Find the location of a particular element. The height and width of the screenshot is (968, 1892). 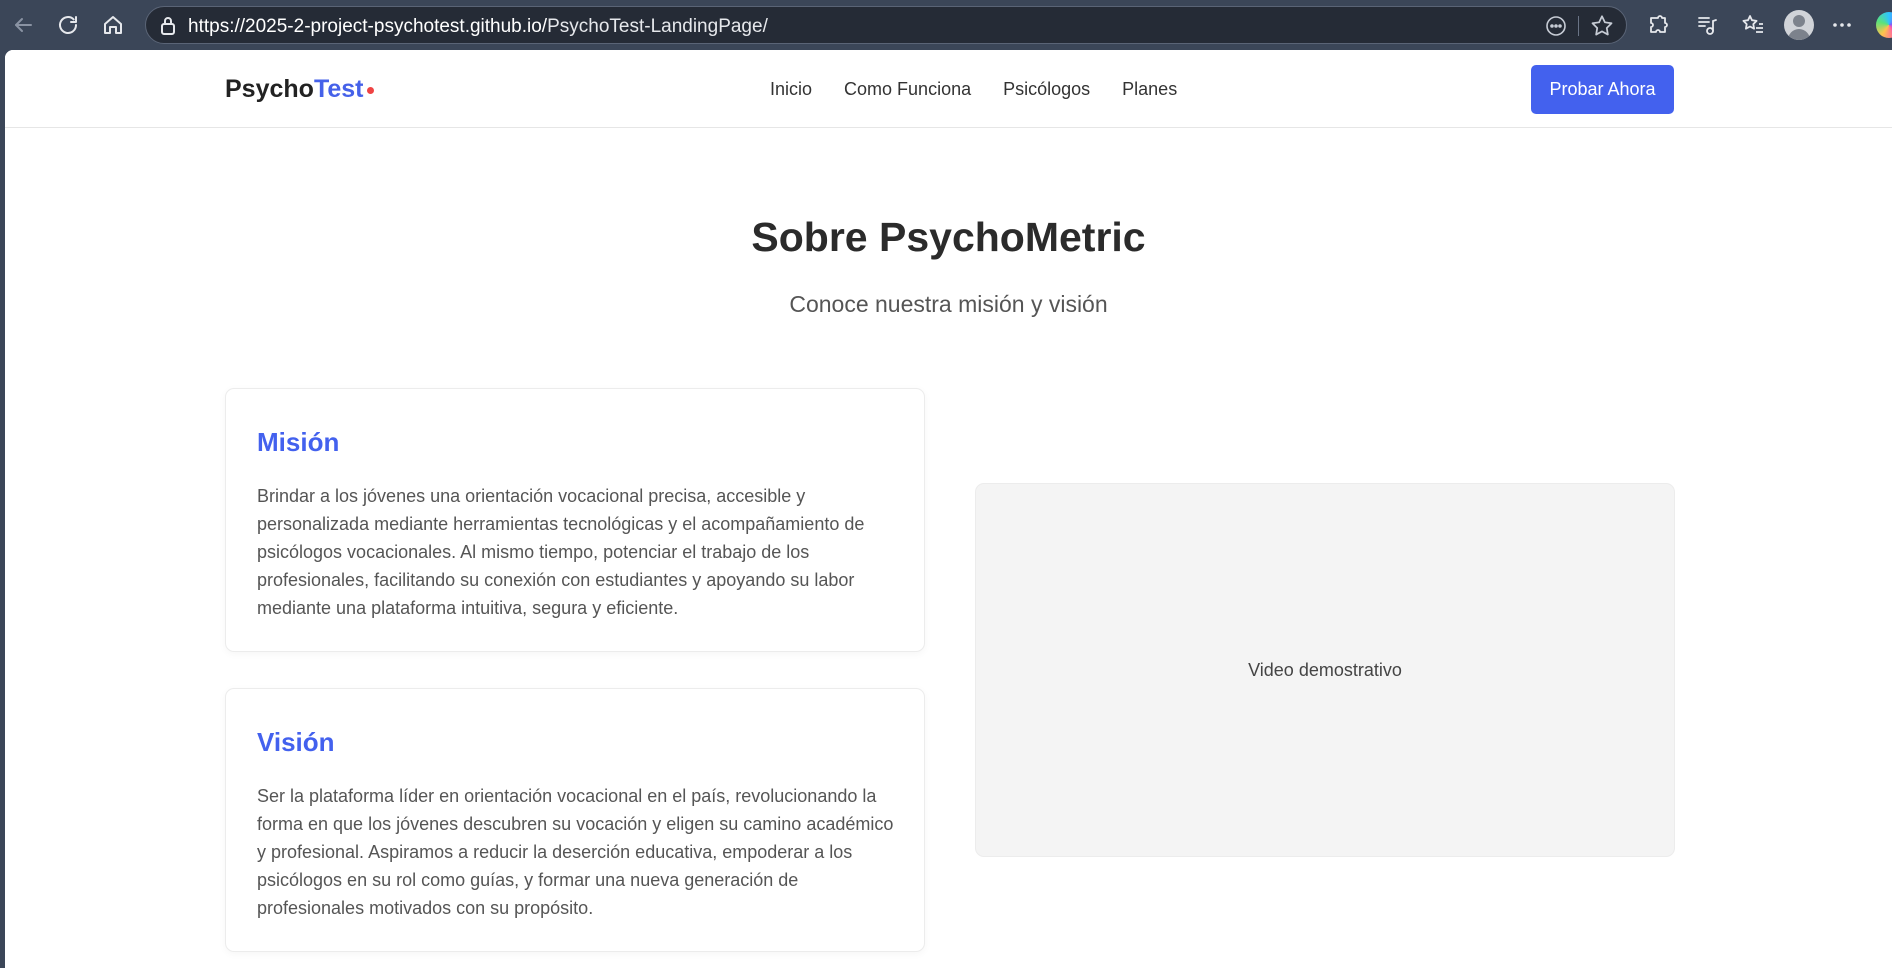

media-control-button is located at coordinates (1707, 25).